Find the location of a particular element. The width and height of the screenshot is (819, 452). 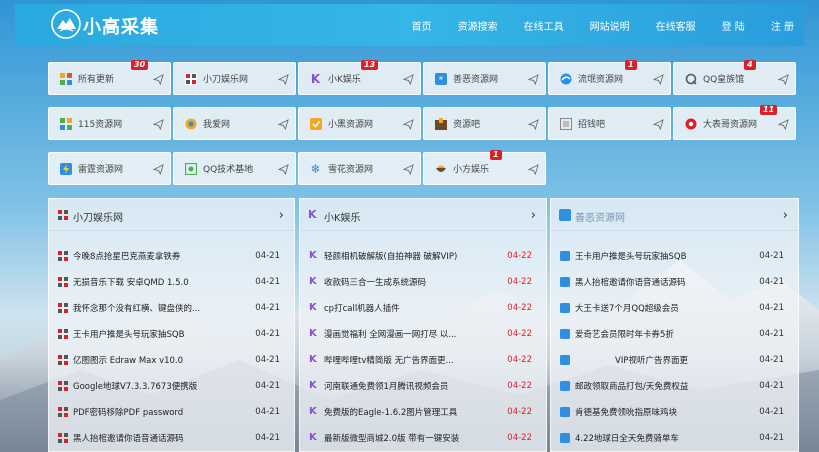

list-item: 今晚8点抢星巴克燕麦拿铁券 04-21 is located at coordinates (171, 255).